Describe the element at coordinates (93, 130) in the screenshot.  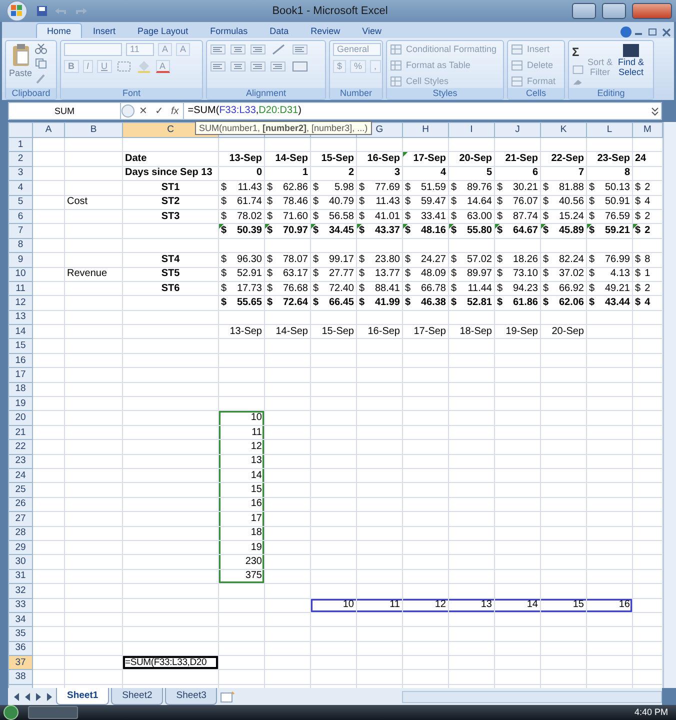
I see `column-header: B` at that location.